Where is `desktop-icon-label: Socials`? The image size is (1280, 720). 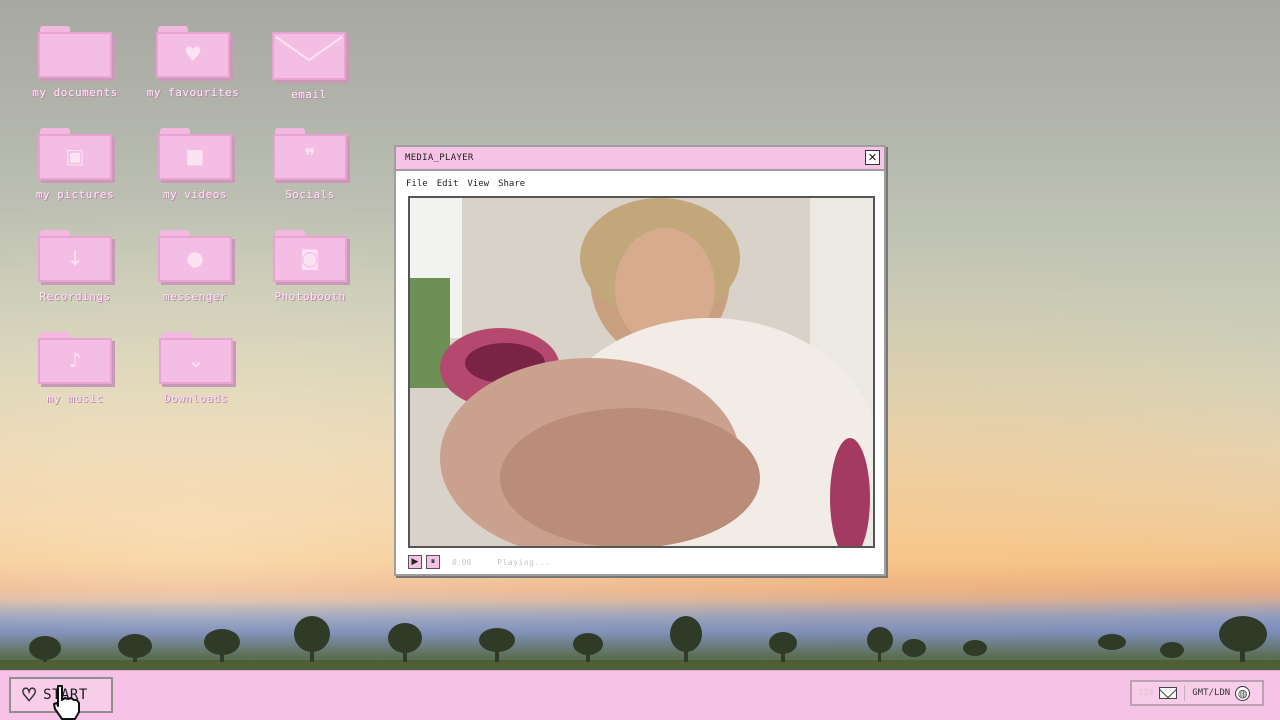
desktop-icon-label: Socials is located at coordinates (310, 194).